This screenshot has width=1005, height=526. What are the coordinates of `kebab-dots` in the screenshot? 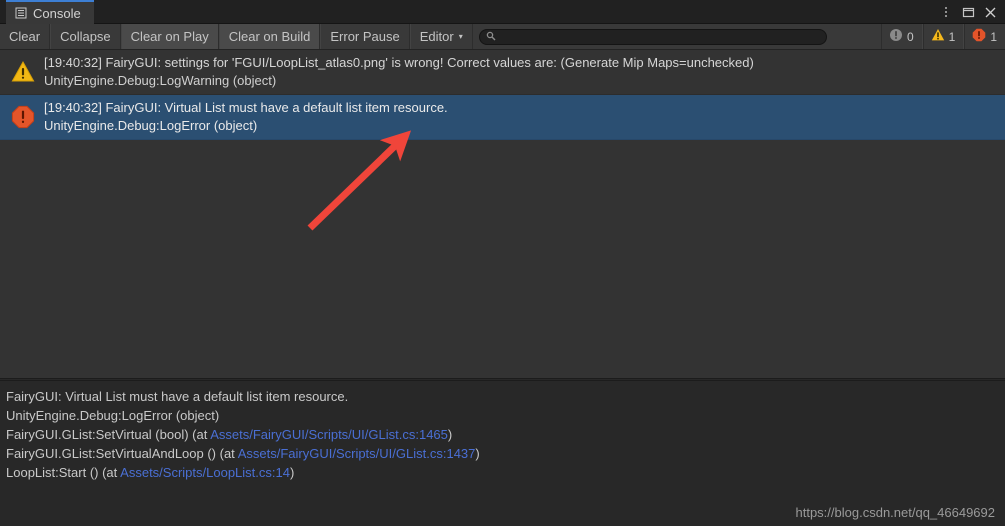 It's located at (946, 12).